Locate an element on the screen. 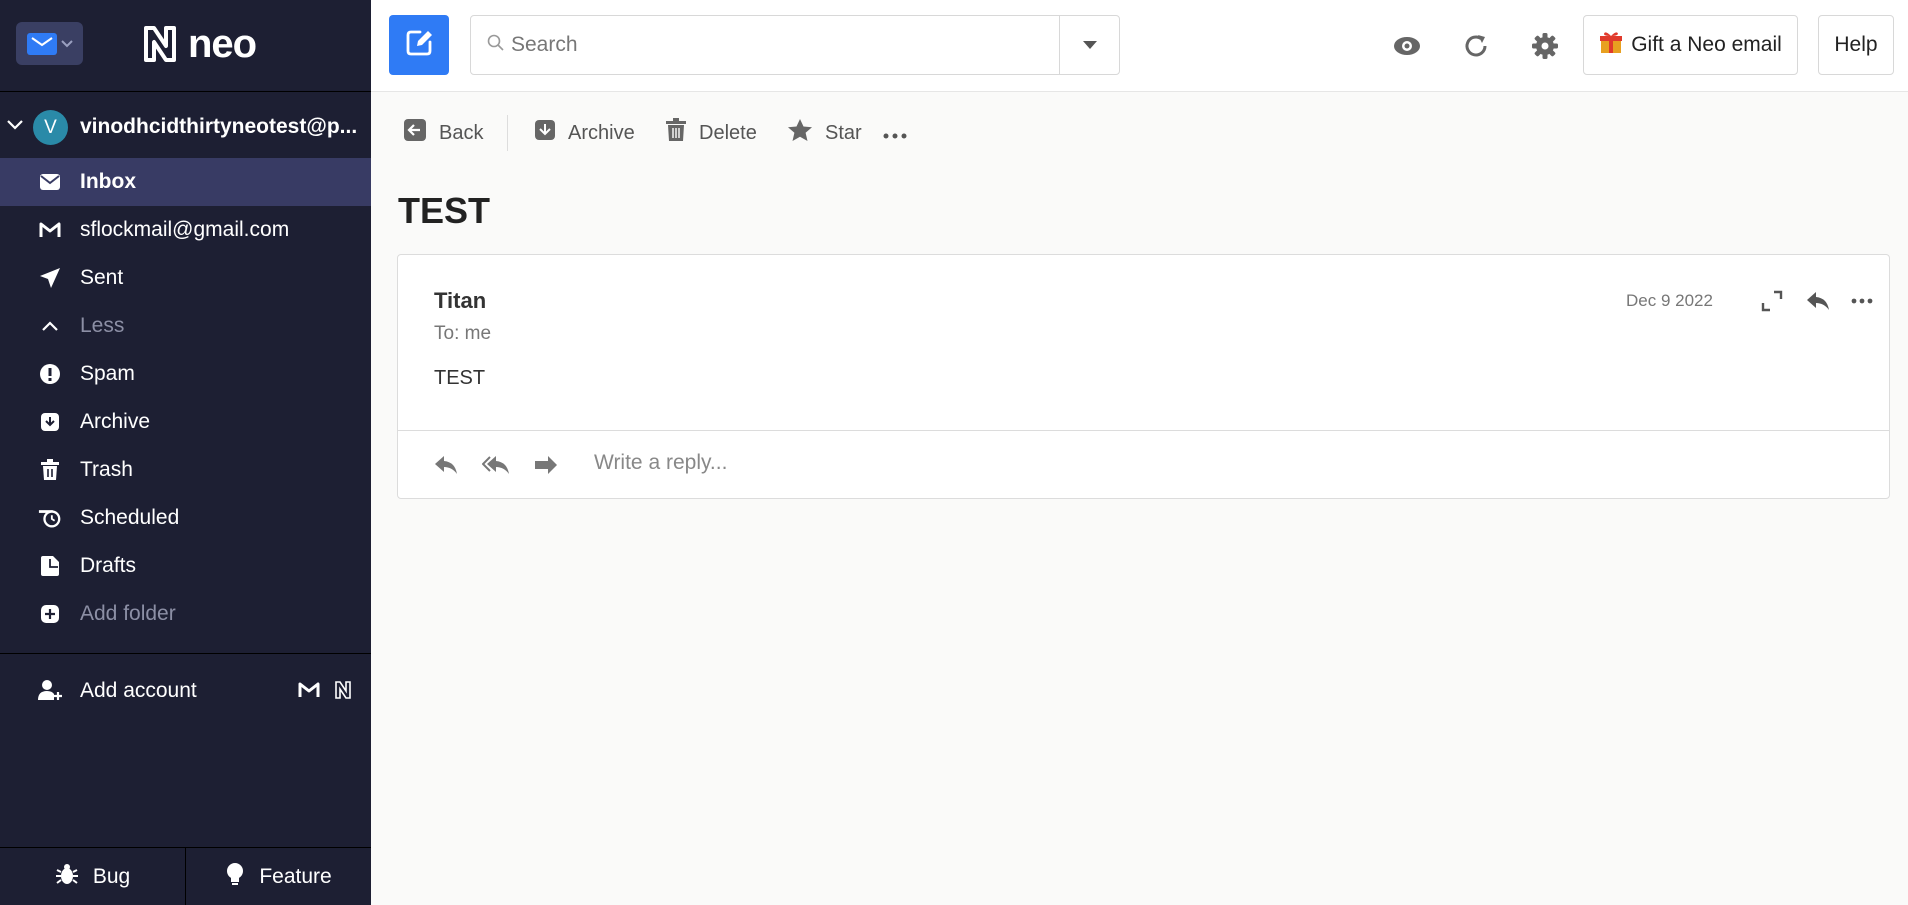 Image resolution: width=1908 pixels, height=905 pixels. neo-logo: neo is located at coordinates (198, 44).